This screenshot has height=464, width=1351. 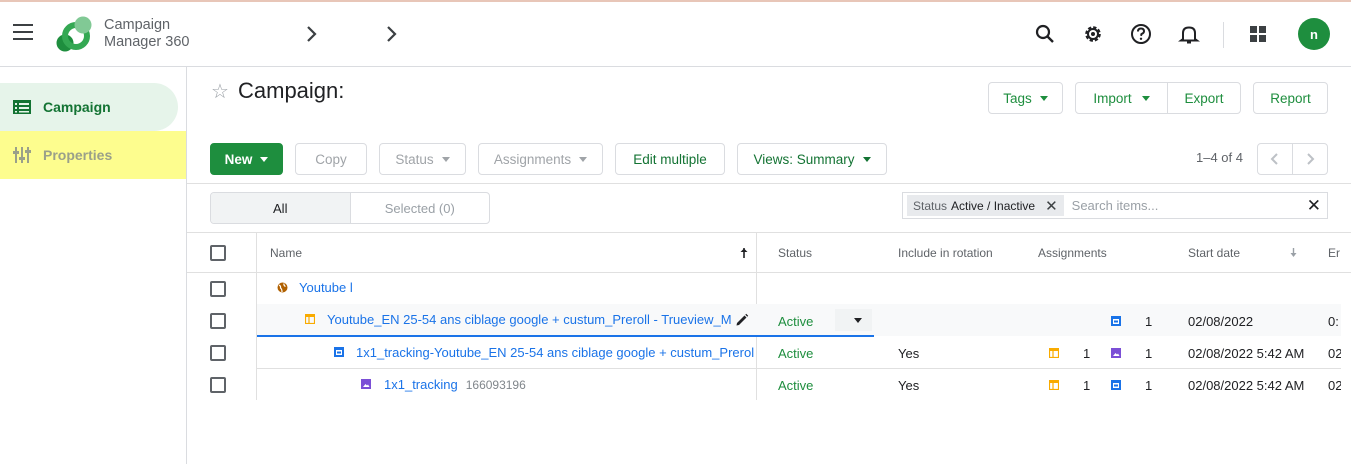 What do you see at coordinates (1141, 34) in the screenshot?
I see `help-icon` at bounding box center [1141, 34].